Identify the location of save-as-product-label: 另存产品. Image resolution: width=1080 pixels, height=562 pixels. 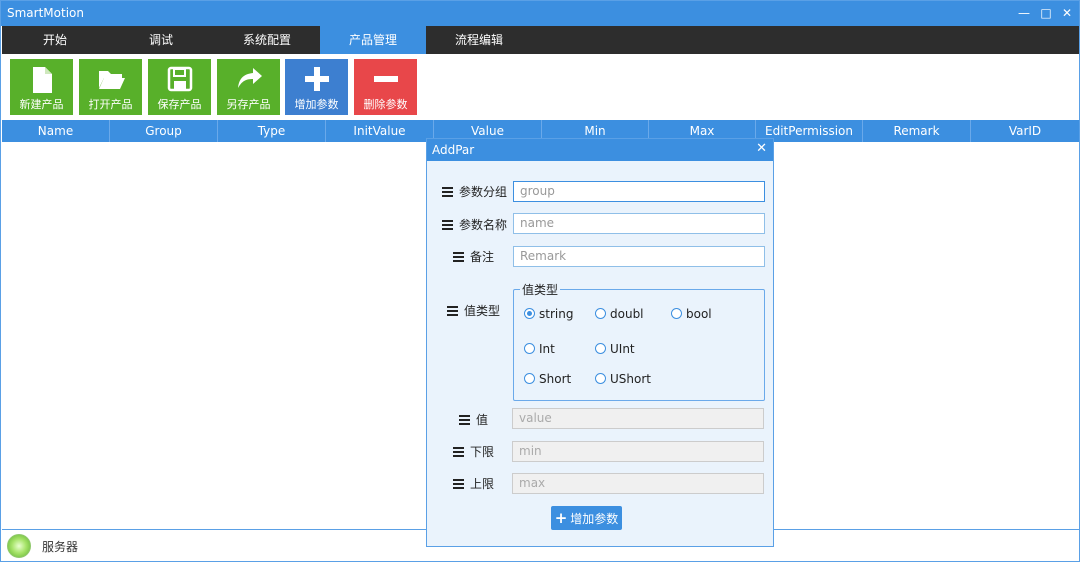
(248, 104).